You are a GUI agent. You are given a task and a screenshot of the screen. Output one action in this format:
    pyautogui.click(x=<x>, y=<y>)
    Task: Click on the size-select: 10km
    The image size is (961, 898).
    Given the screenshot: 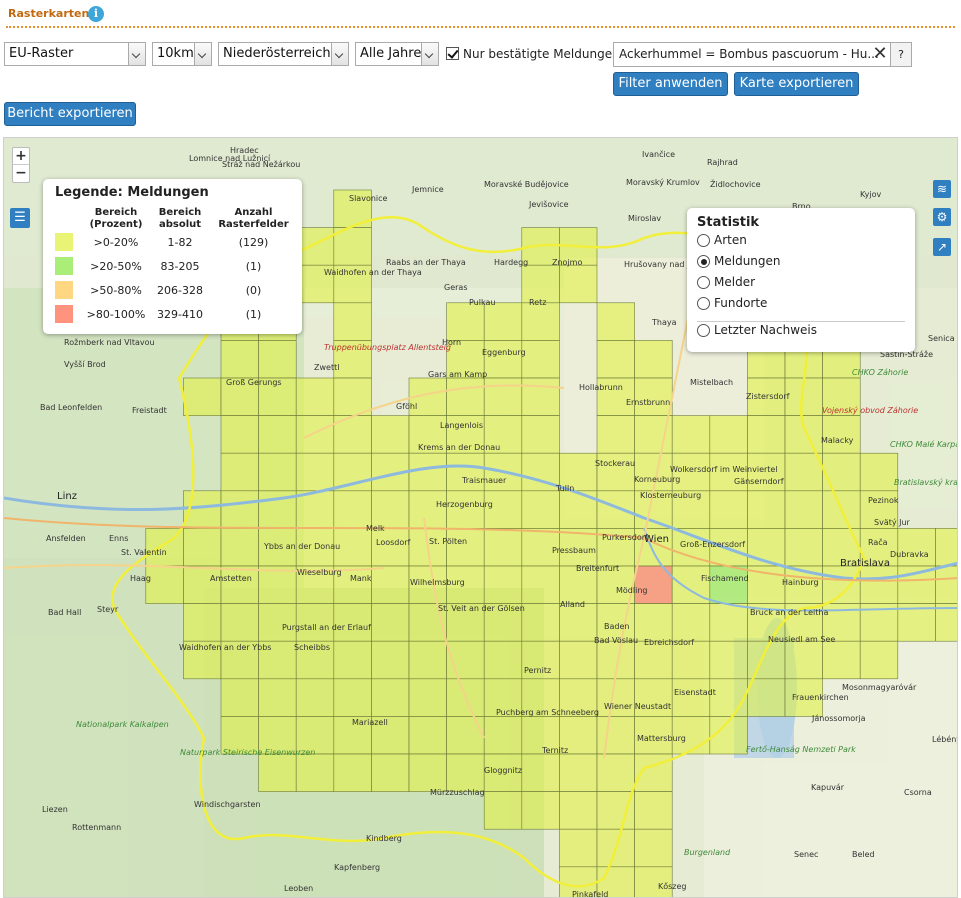 What is the action you would take?
    pyautogui.click(x=182, y=54)
    